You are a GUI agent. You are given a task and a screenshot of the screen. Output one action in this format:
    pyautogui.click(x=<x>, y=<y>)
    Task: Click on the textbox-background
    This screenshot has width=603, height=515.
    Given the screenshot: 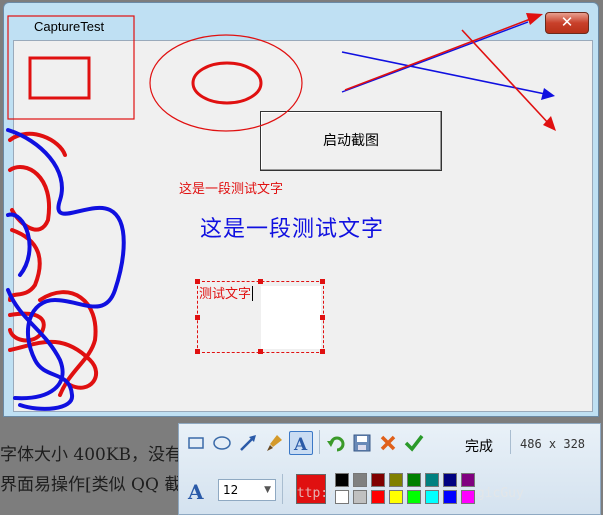 What is the action you would take?
    pyautogui.click(x=291, y=317)
    